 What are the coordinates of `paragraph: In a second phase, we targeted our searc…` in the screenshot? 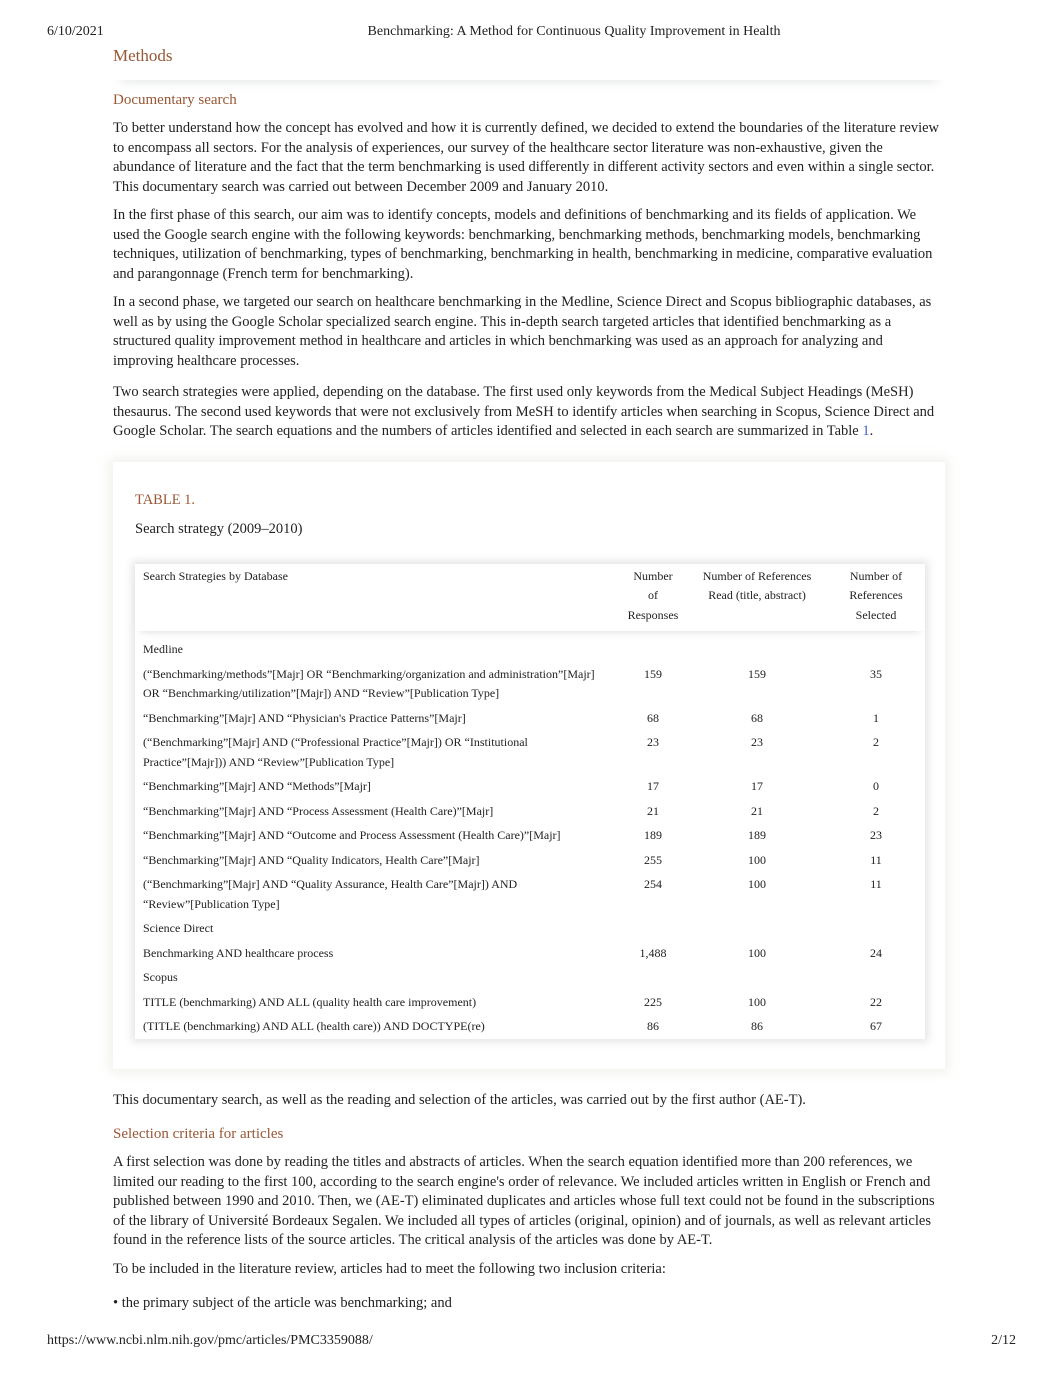 It's located at (522, 331).